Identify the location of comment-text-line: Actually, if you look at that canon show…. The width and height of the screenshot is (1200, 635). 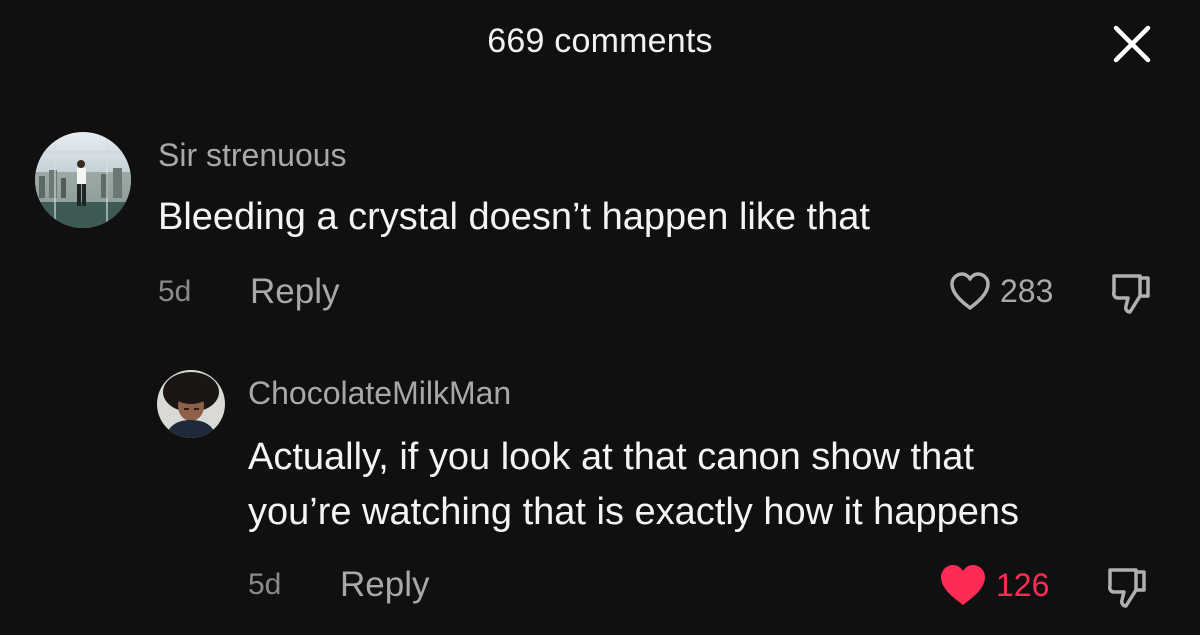
(611, 457).